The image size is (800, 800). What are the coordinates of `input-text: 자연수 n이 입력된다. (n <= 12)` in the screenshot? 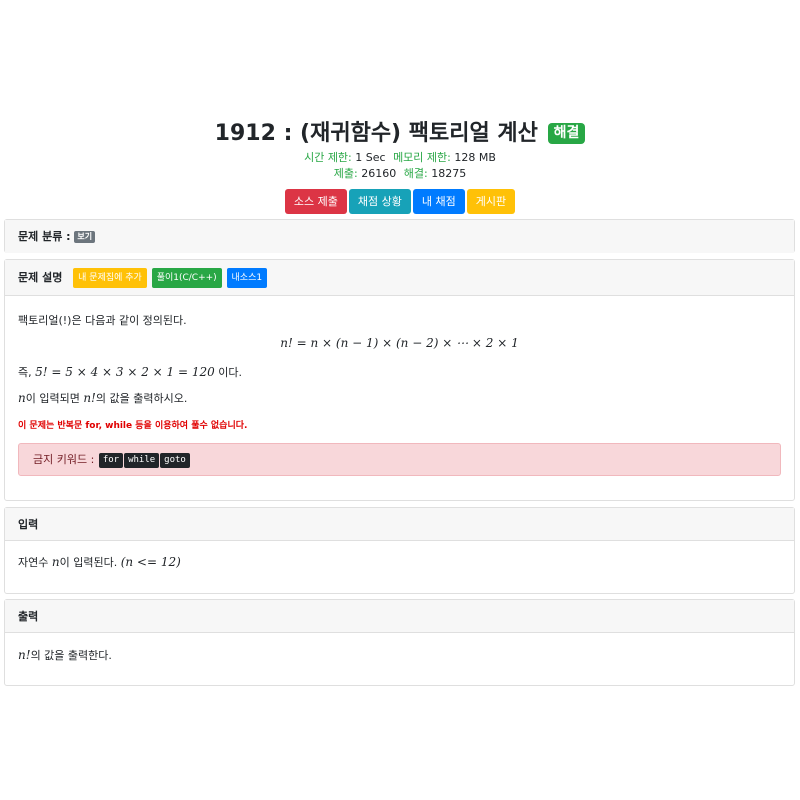 It's located at (99, 562).